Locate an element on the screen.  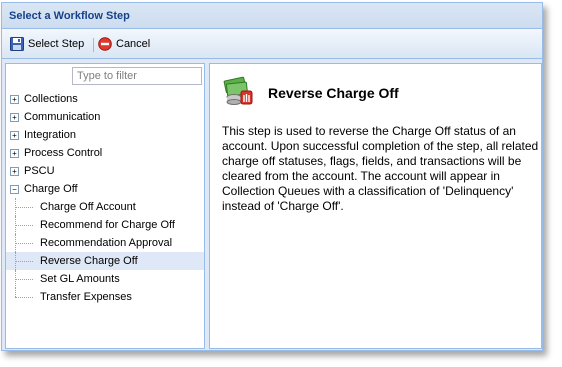
tree-item-label: Recommendation Approval is located at coordinates (106, 243).